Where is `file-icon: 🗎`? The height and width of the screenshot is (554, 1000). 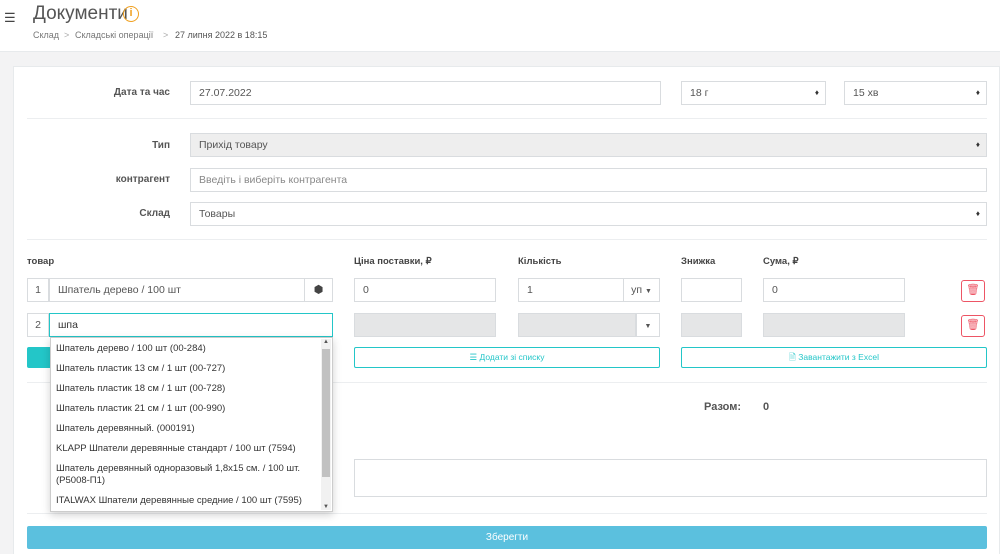 file-icon: 🗎 is located at coordinates (792, 357).